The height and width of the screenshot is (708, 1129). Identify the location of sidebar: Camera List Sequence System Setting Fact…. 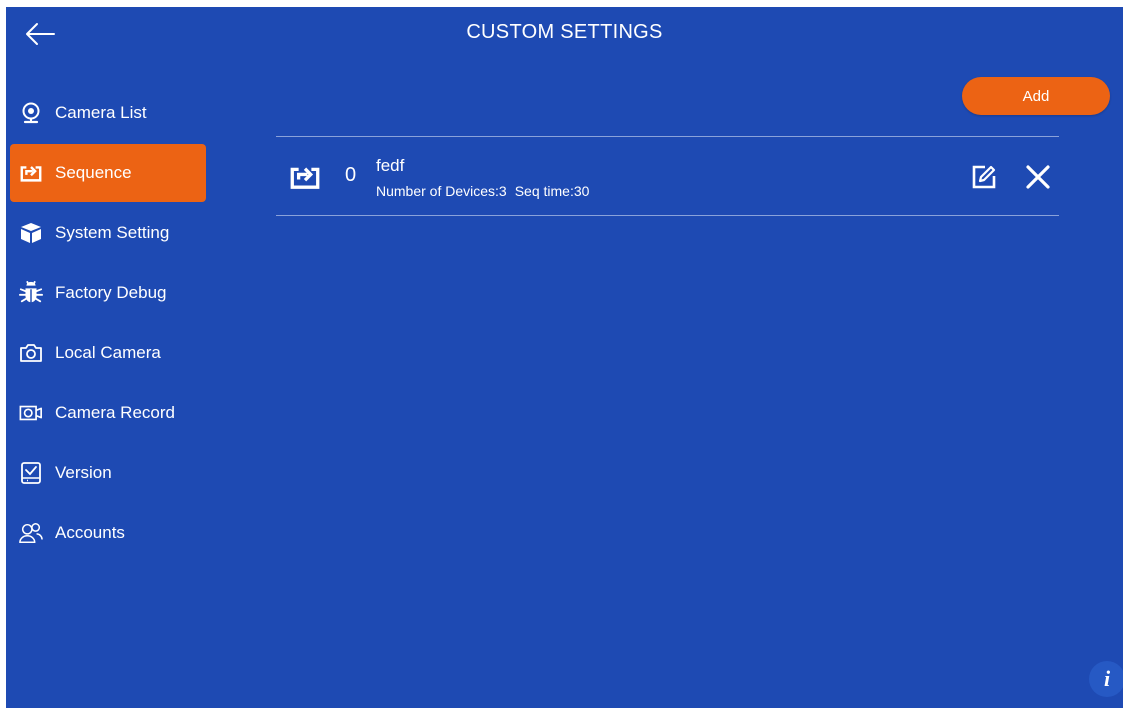
(112, 323).